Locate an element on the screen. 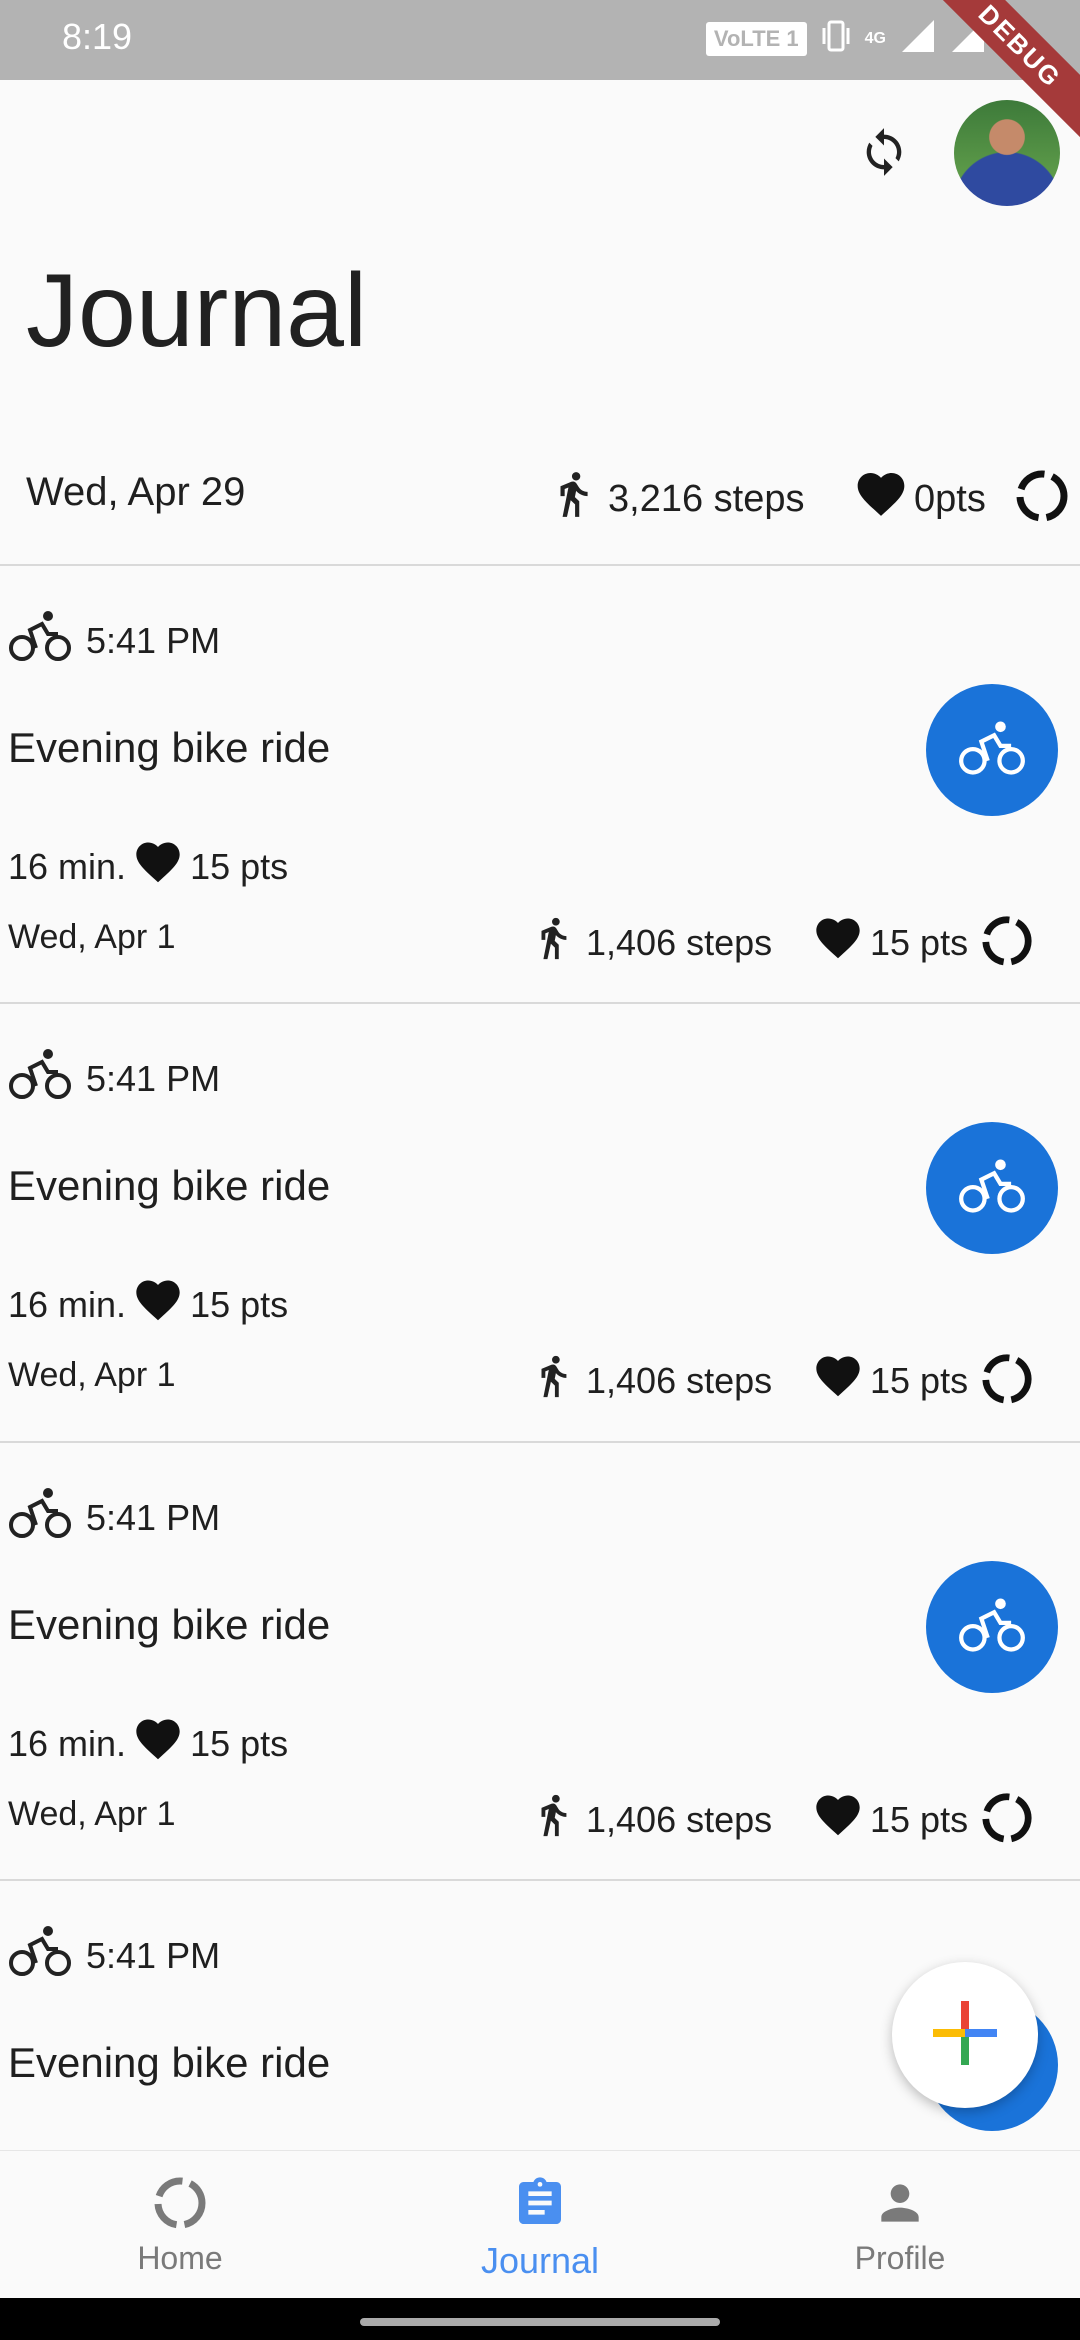 The width and height of the screenshot is (1080, 2340). nav-journal: Journal is located at coordinates (540, 2228).